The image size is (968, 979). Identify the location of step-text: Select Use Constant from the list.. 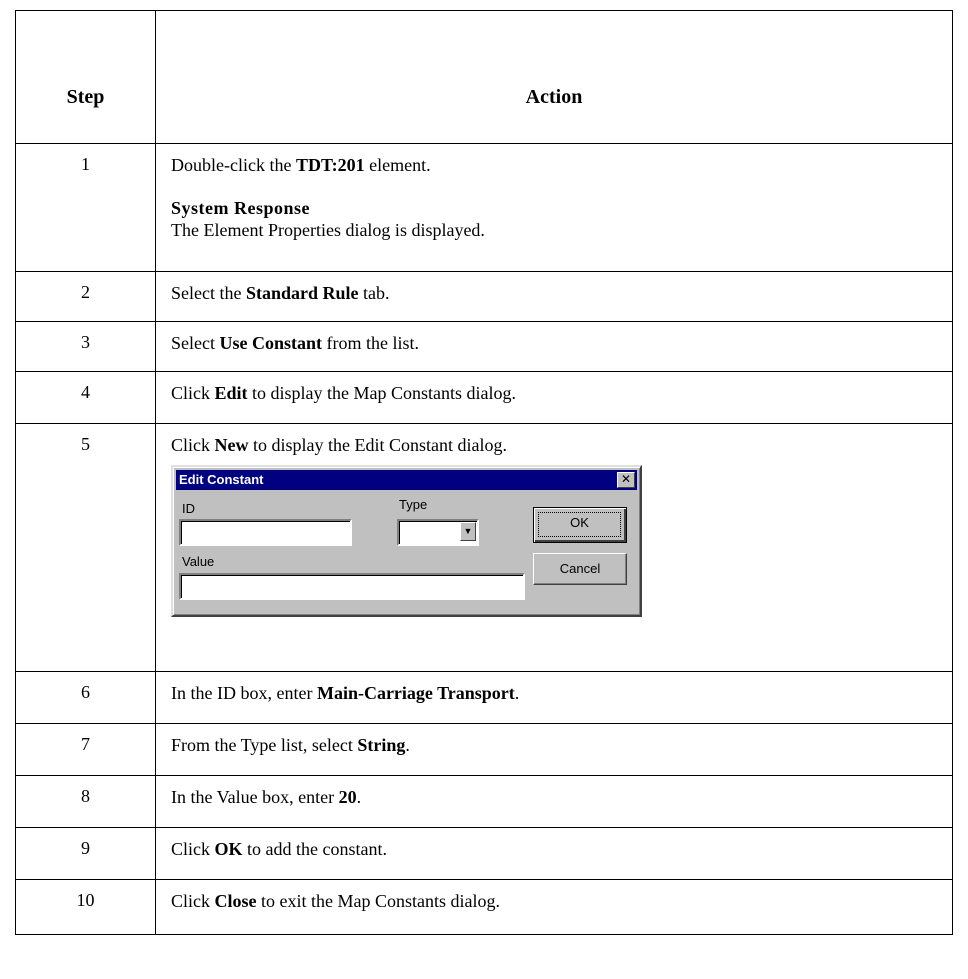
(554, 346).